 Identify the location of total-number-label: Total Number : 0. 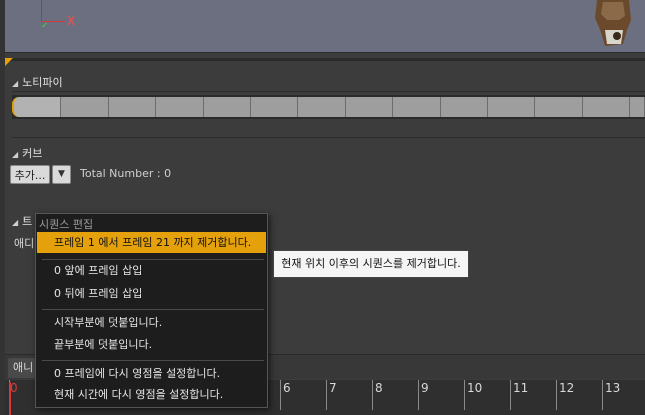
(126, 173).